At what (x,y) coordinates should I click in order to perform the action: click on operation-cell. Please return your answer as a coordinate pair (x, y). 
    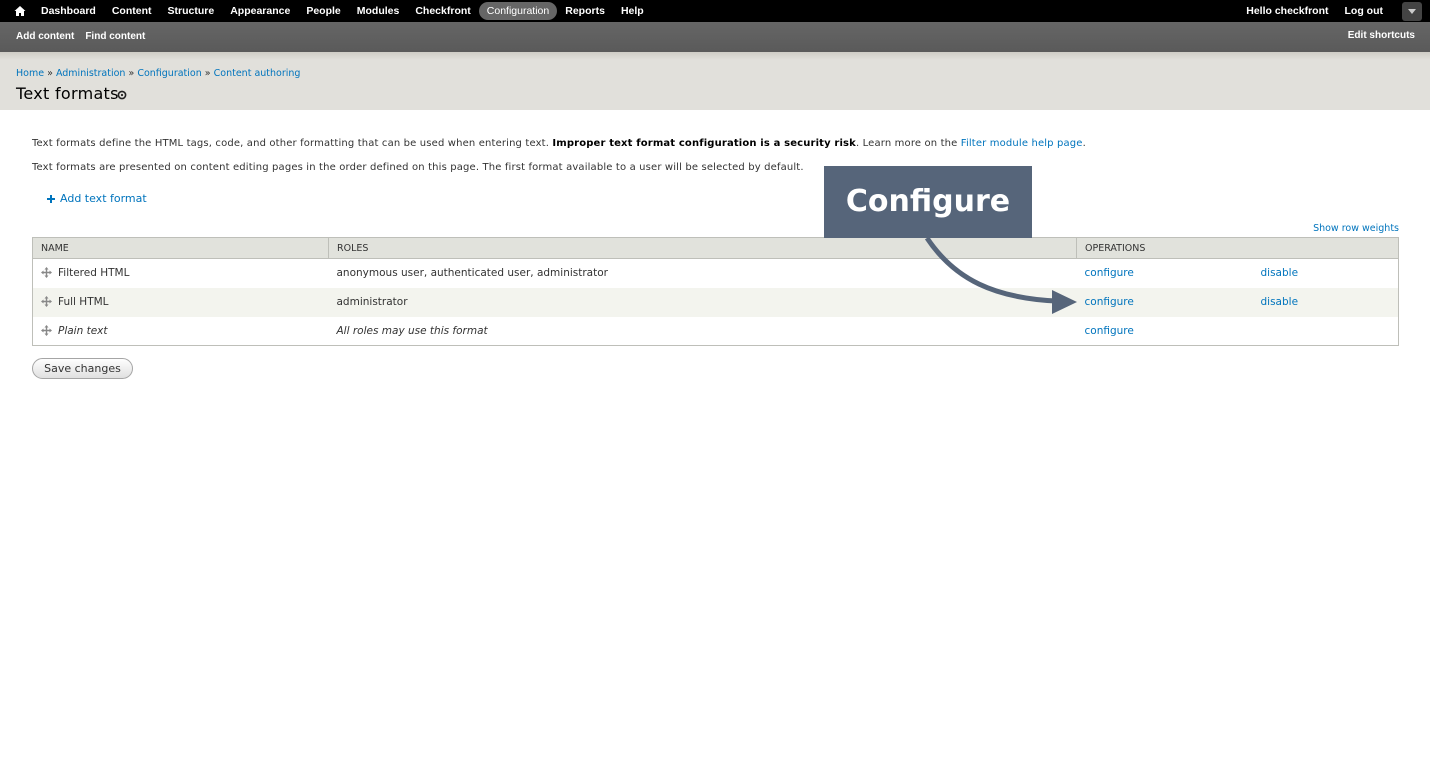
    Looking at the image, I should click on (1325, 331).